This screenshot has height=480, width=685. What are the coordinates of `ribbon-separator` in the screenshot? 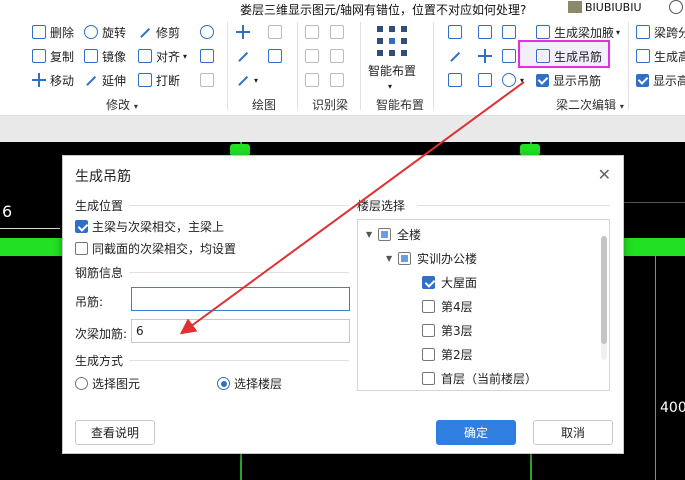 It's located at (360, 66).